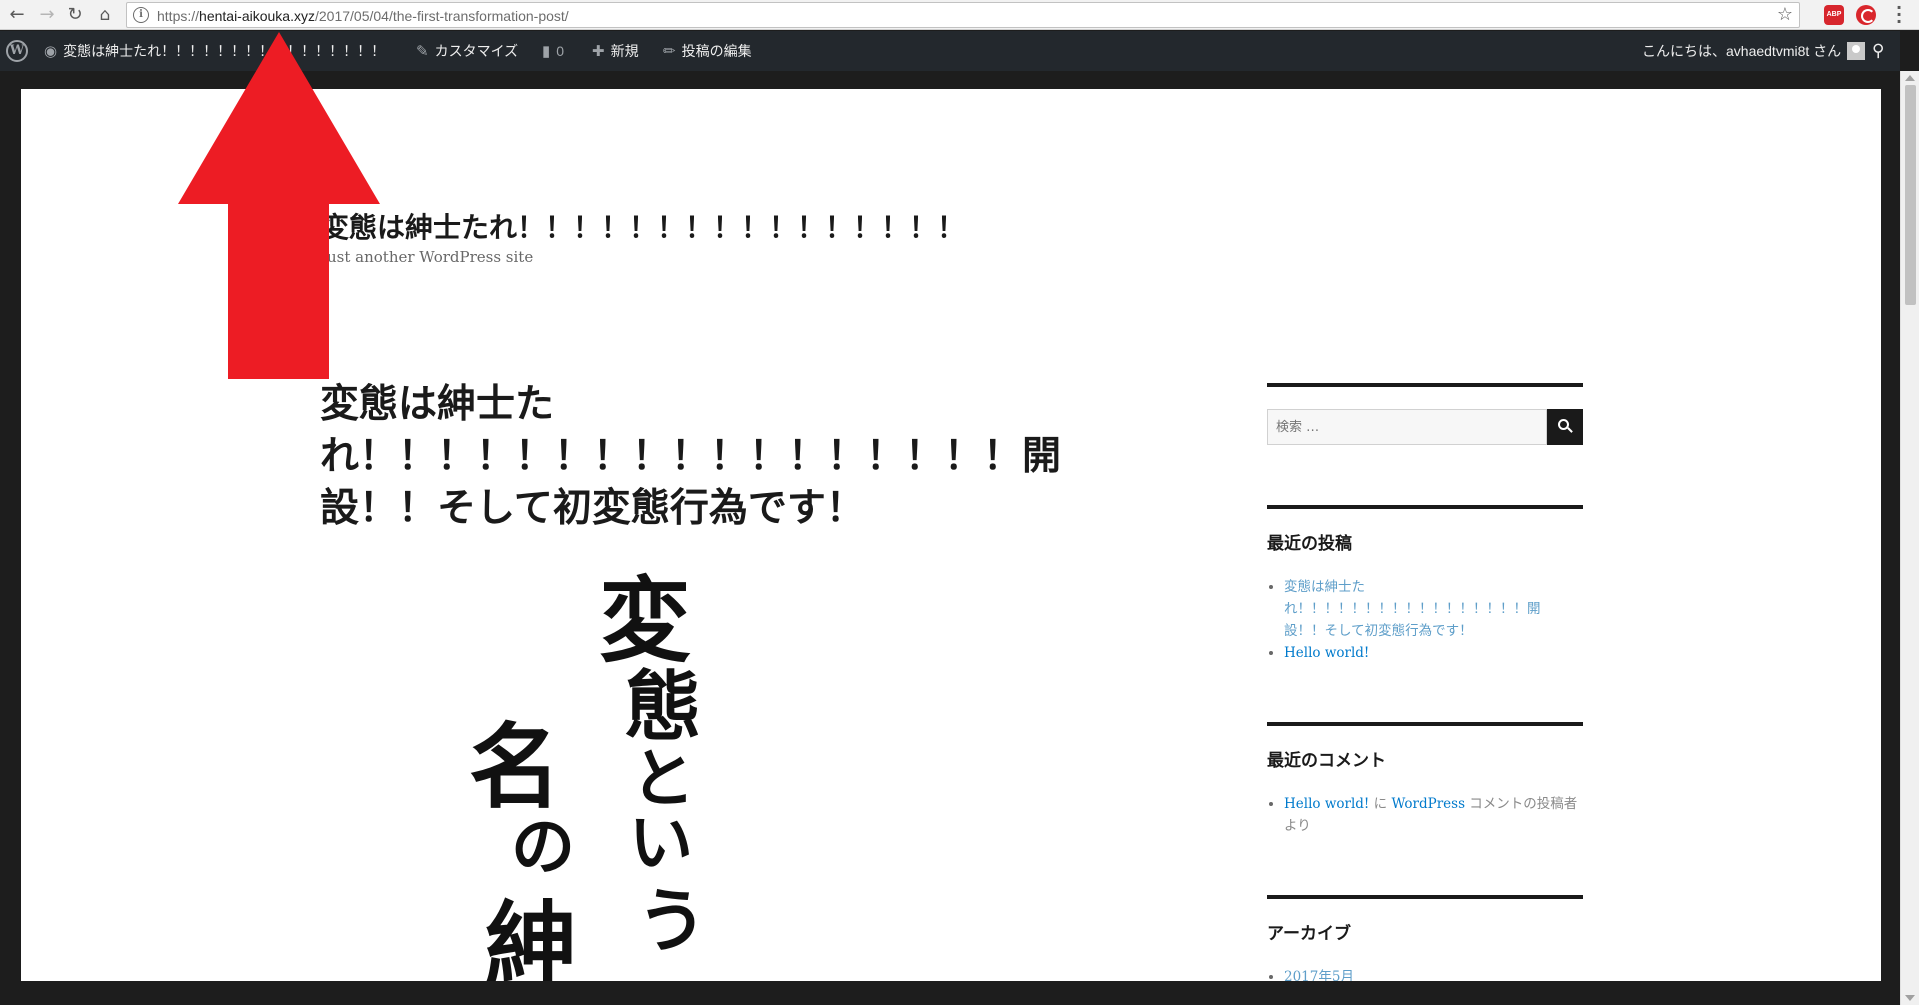 This screenshot has width=1919, height=1005. Describe the element at coordinates (75, 15) in the screenshot. I see `reload-icon: ↻` at that location.